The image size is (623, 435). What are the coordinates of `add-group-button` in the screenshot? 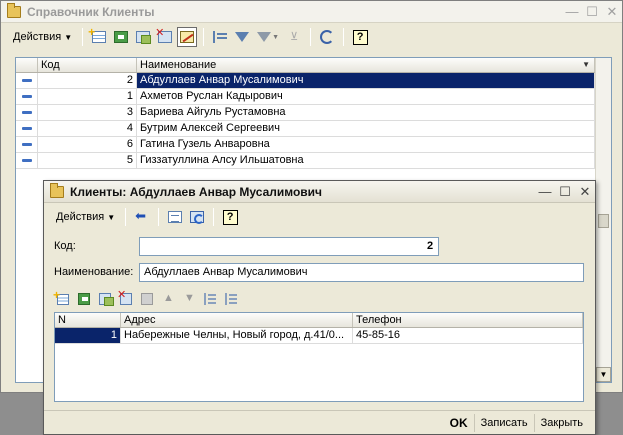 It's located at (121, 37).